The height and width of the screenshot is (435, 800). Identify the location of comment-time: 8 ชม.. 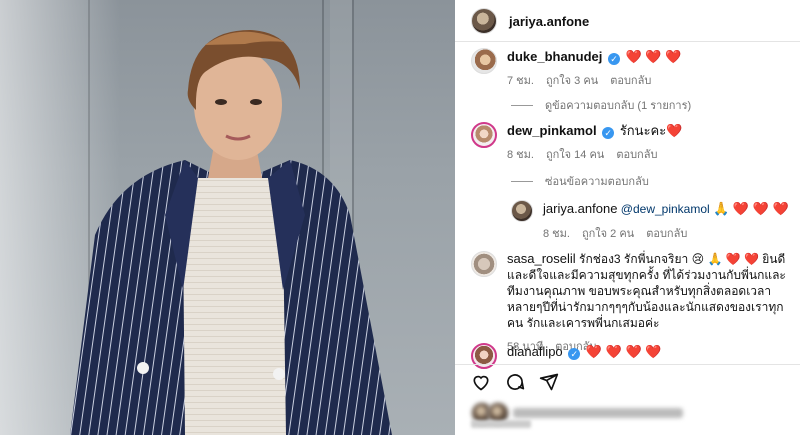
(520, 155).